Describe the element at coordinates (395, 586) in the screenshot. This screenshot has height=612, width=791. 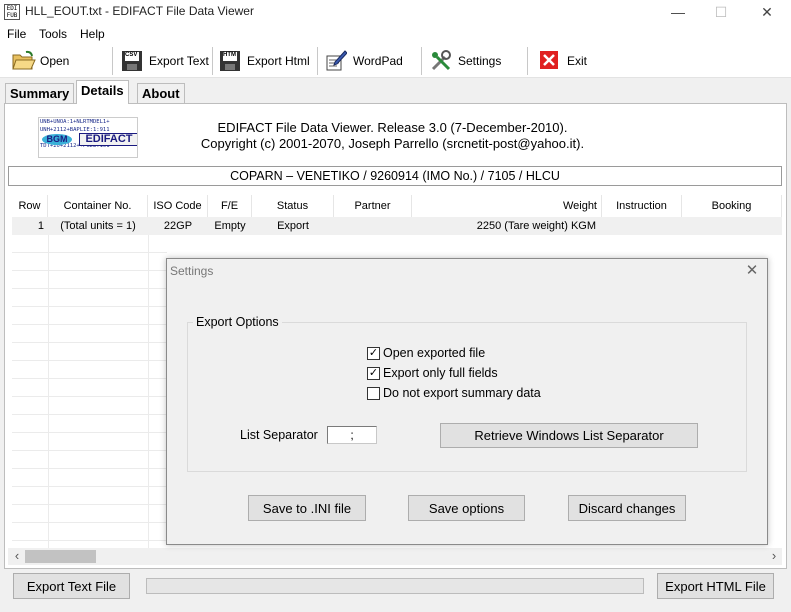
I see `progress-bar` at that location.